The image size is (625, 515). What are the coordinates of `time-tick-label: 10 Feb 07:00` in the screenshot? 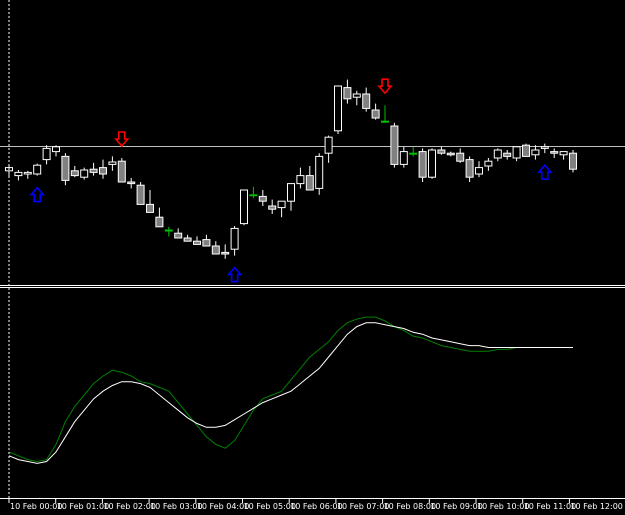 It's located at (363, 506).